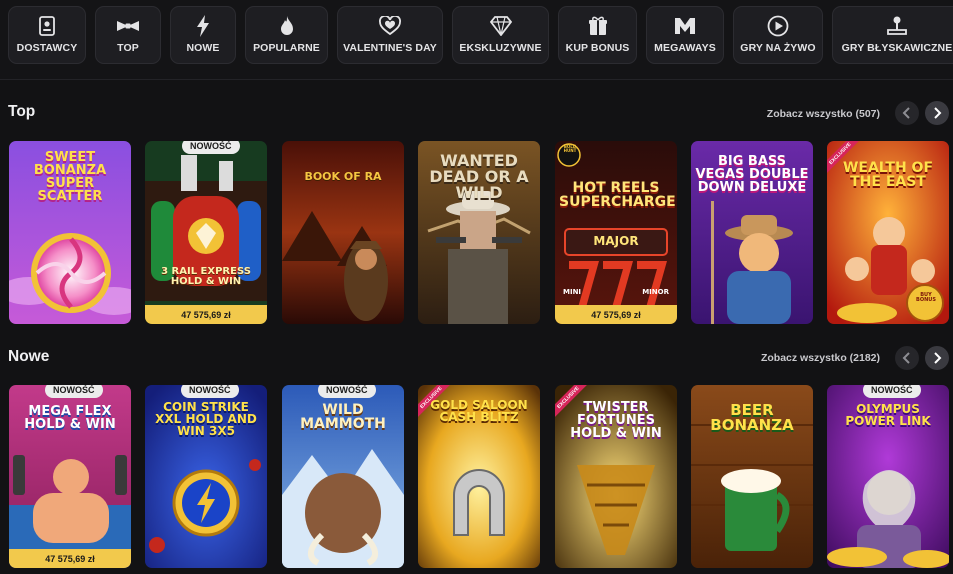  What do you see at coordinates (47, 48) in the screenshot?
I see `category-label: DOSTAWCY` at bounding box center [47, 48].